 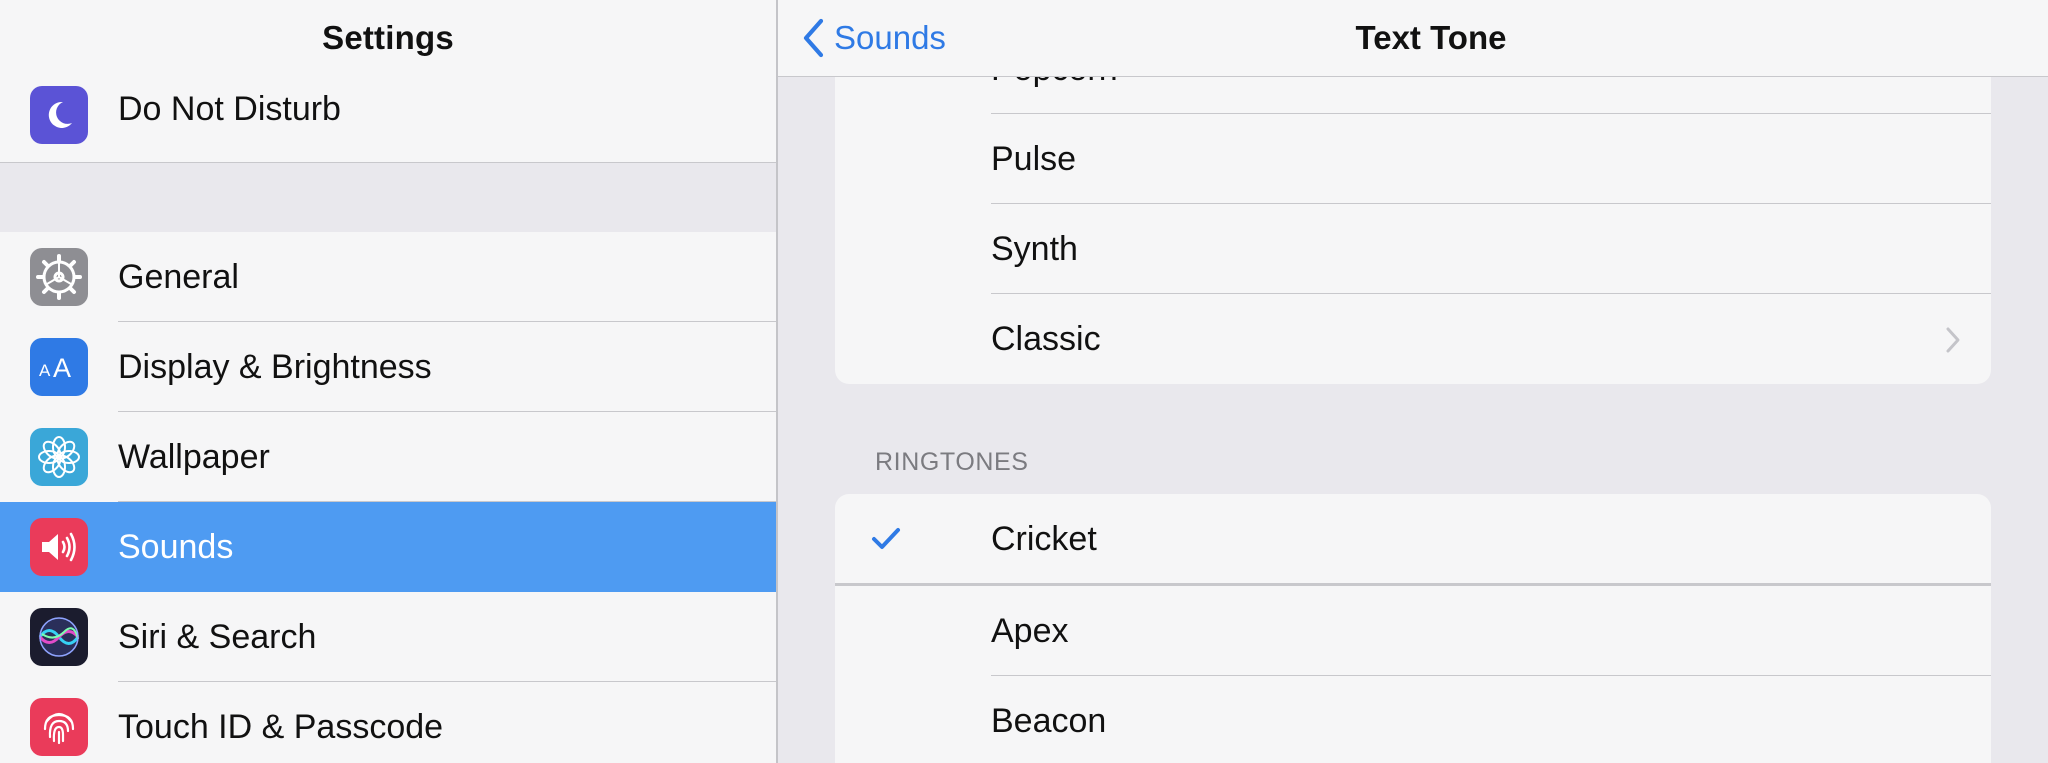 What do you see at coordinates (59, 115) in the screenshot?
I see `moon-icon` at bounding box center [59, 115].